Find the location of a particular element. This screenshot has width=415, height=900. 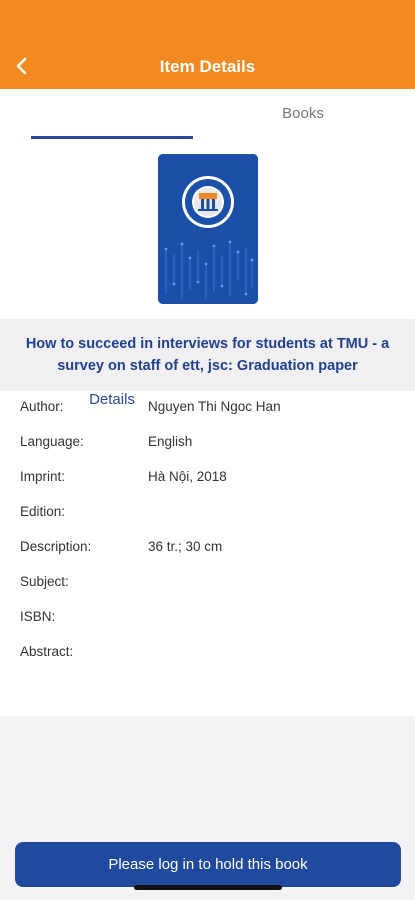

abstract-label: Abstract: is located at coordinates (47, 651).